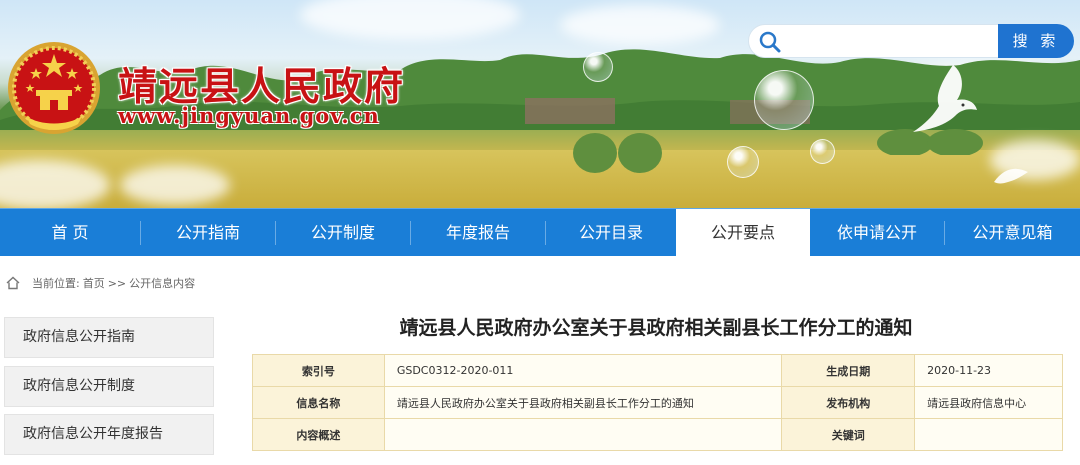  What do you see at coordinates (109, 386) in the screenshot?
I see `sidebar-item-system: 政府信息公开制度` at bounding box center [109, 386].